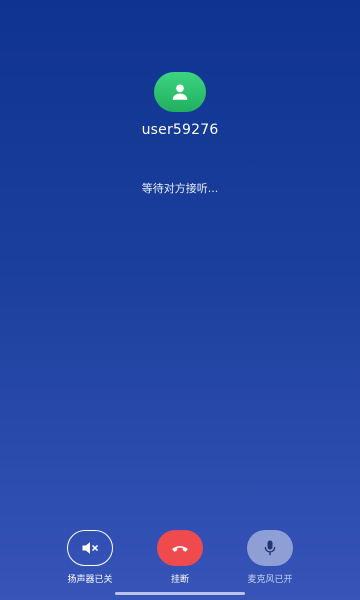 The image size is (360, 600). I want to click on speaker-button, so click(90, 548).